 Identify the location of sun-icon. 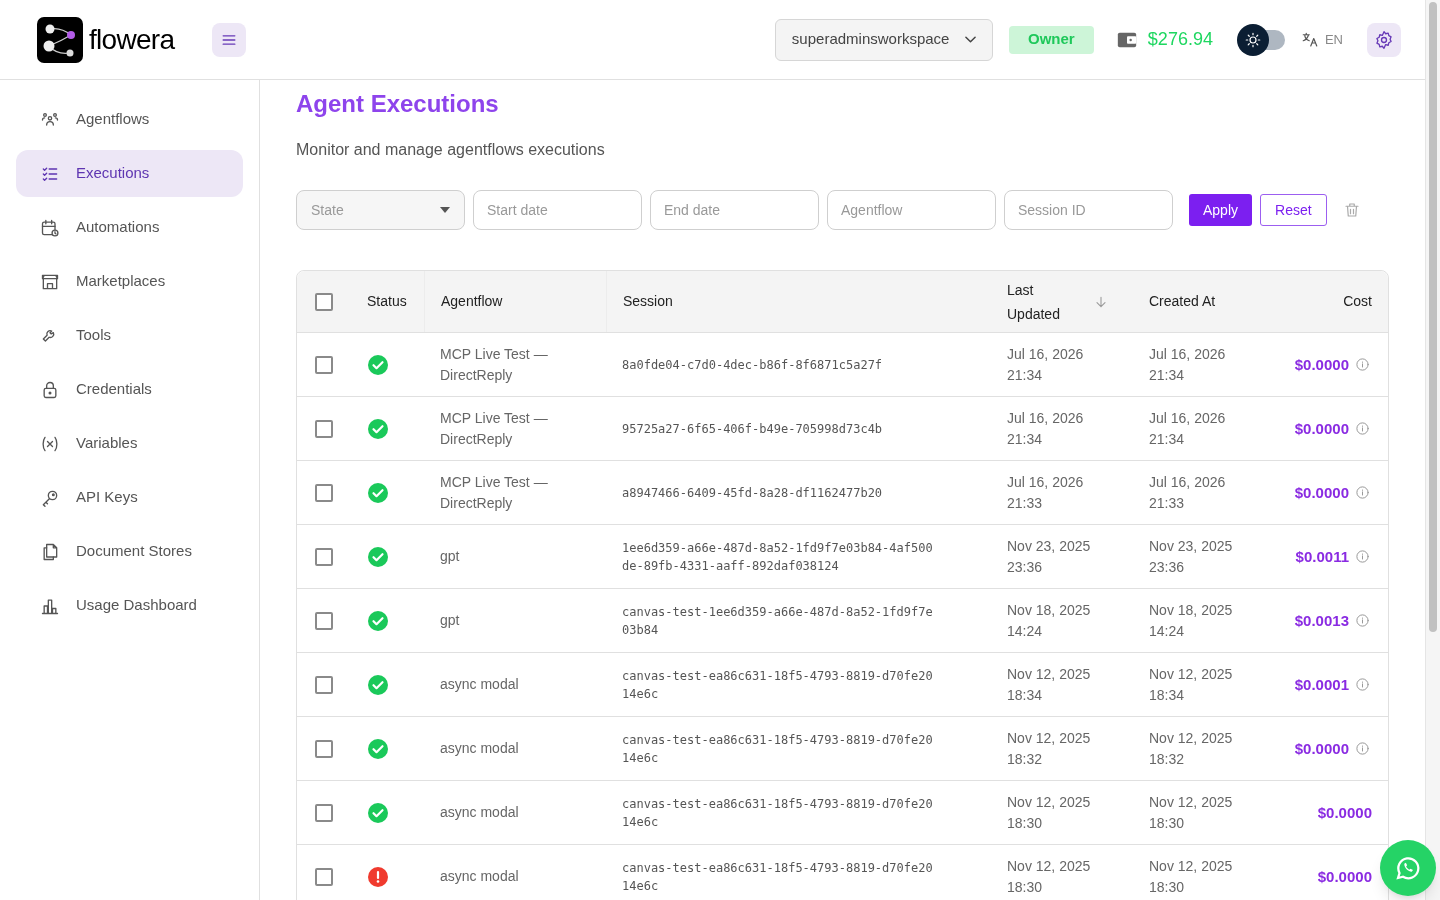
(1252, 39).